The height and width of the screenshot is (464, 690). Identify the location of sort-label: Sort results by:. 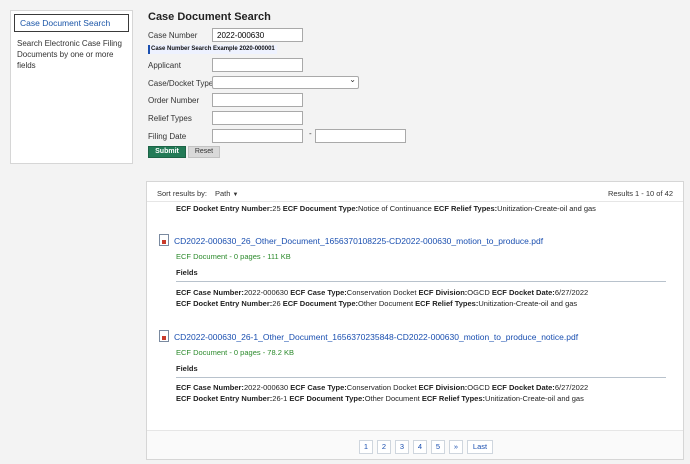
(182, 193).